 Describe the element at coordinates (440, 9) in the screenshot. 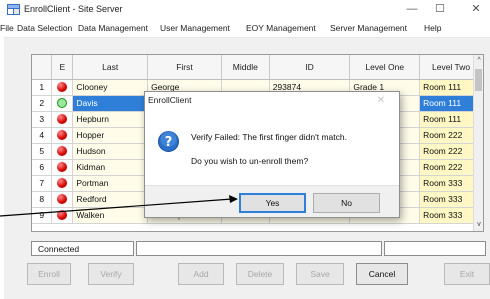

I see `maximize-button: ☐` at that location.